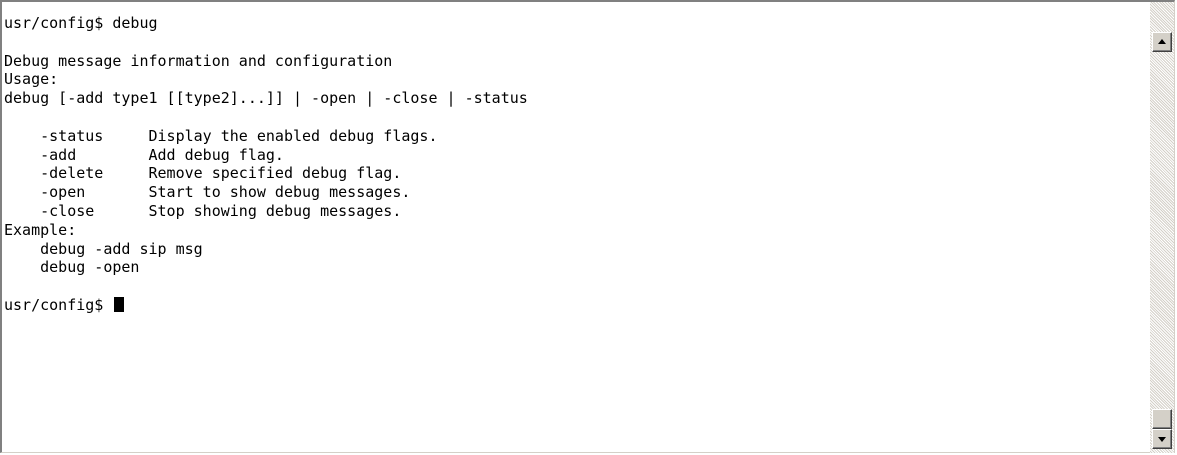 The image size is (1177, 455). I want to click on terminal-line: -delete Remove specified debug flag., so click(203, 173).